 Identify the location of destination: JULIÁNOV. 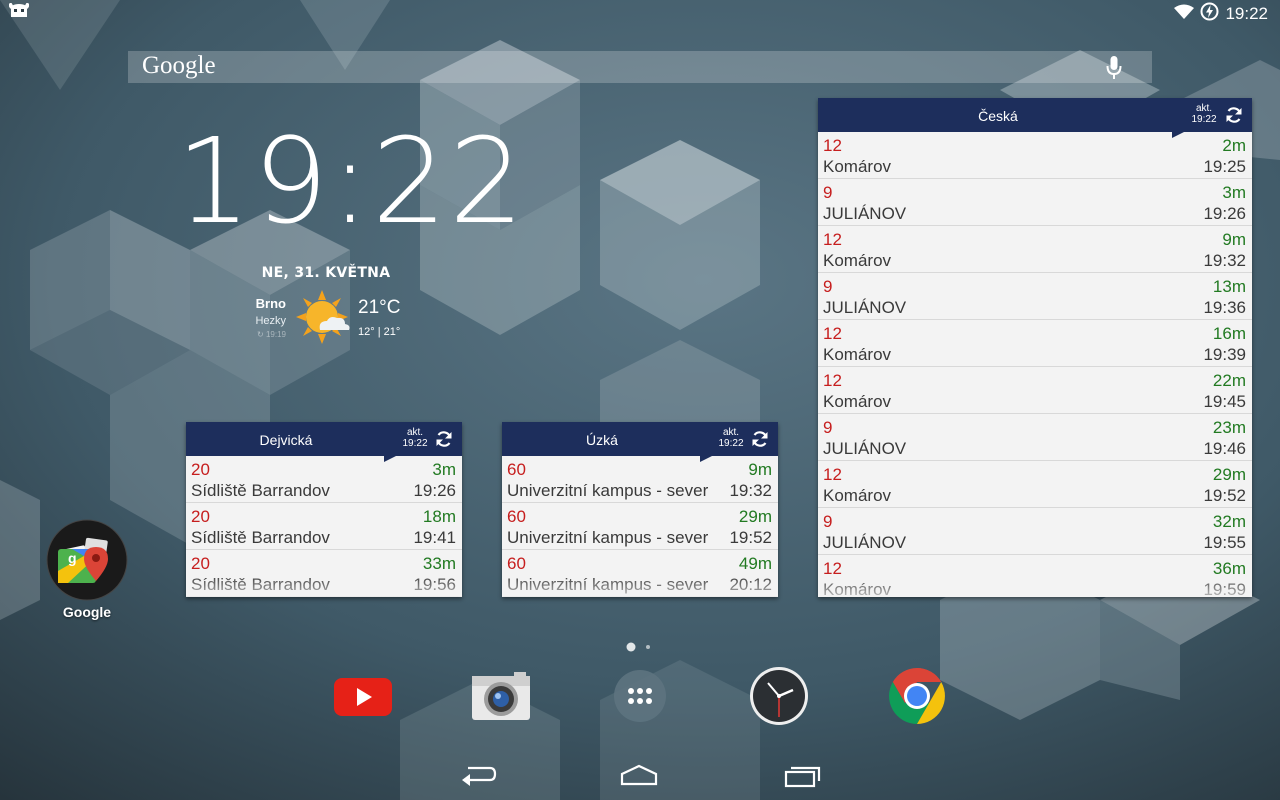
(865, 307).